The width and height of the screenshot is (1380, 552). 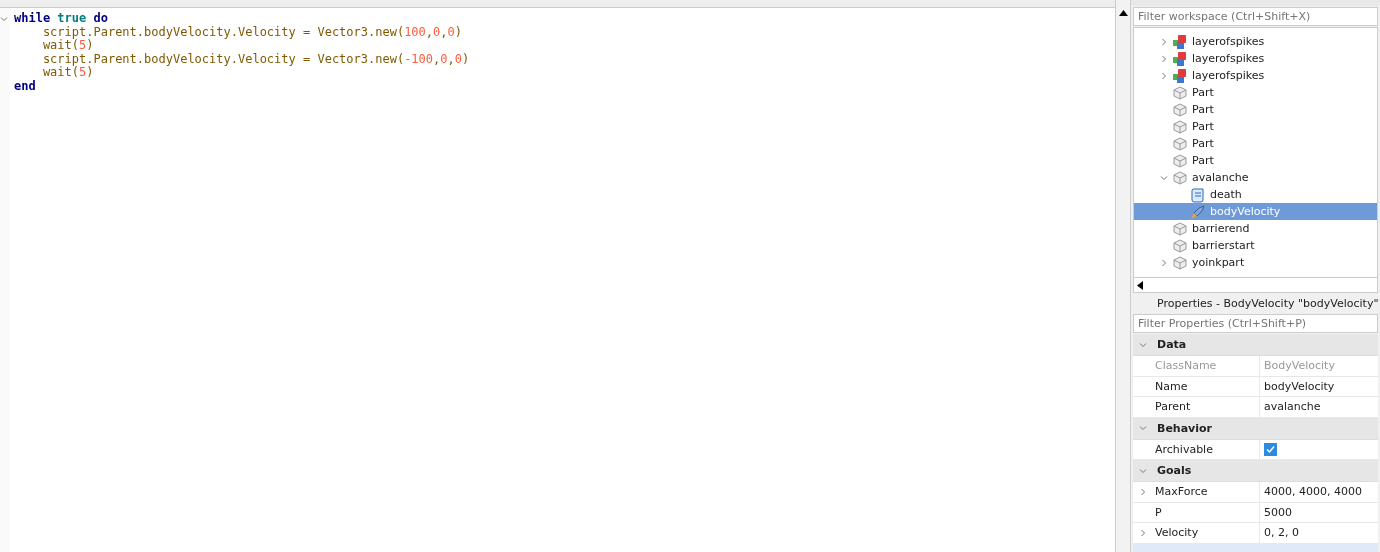 I want to click on tree-item: avalanche, so click(x=1255, y=177).